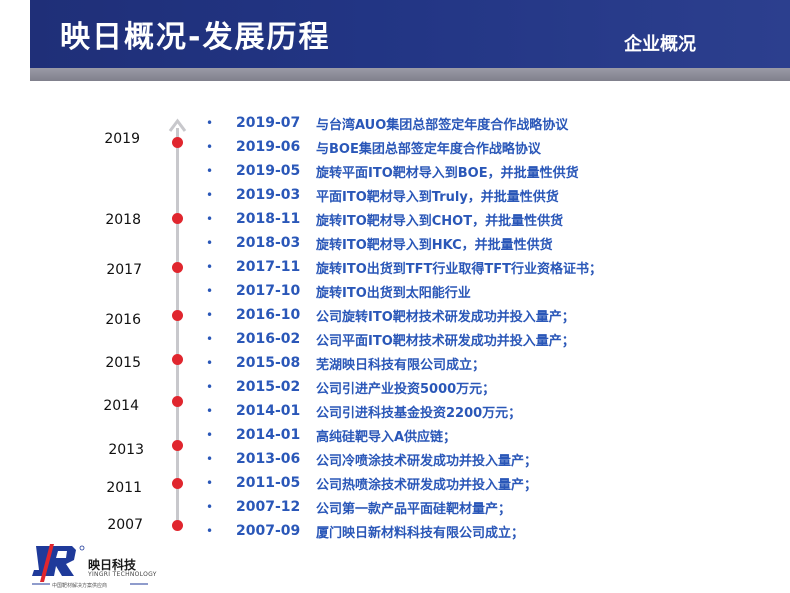 The height and width of the screenshot is (593, 790). Describe the element at coordinates (419, 413) in the screenshot. I see `entry-description: 公司引进科技基金投资2200万元；` at that location.